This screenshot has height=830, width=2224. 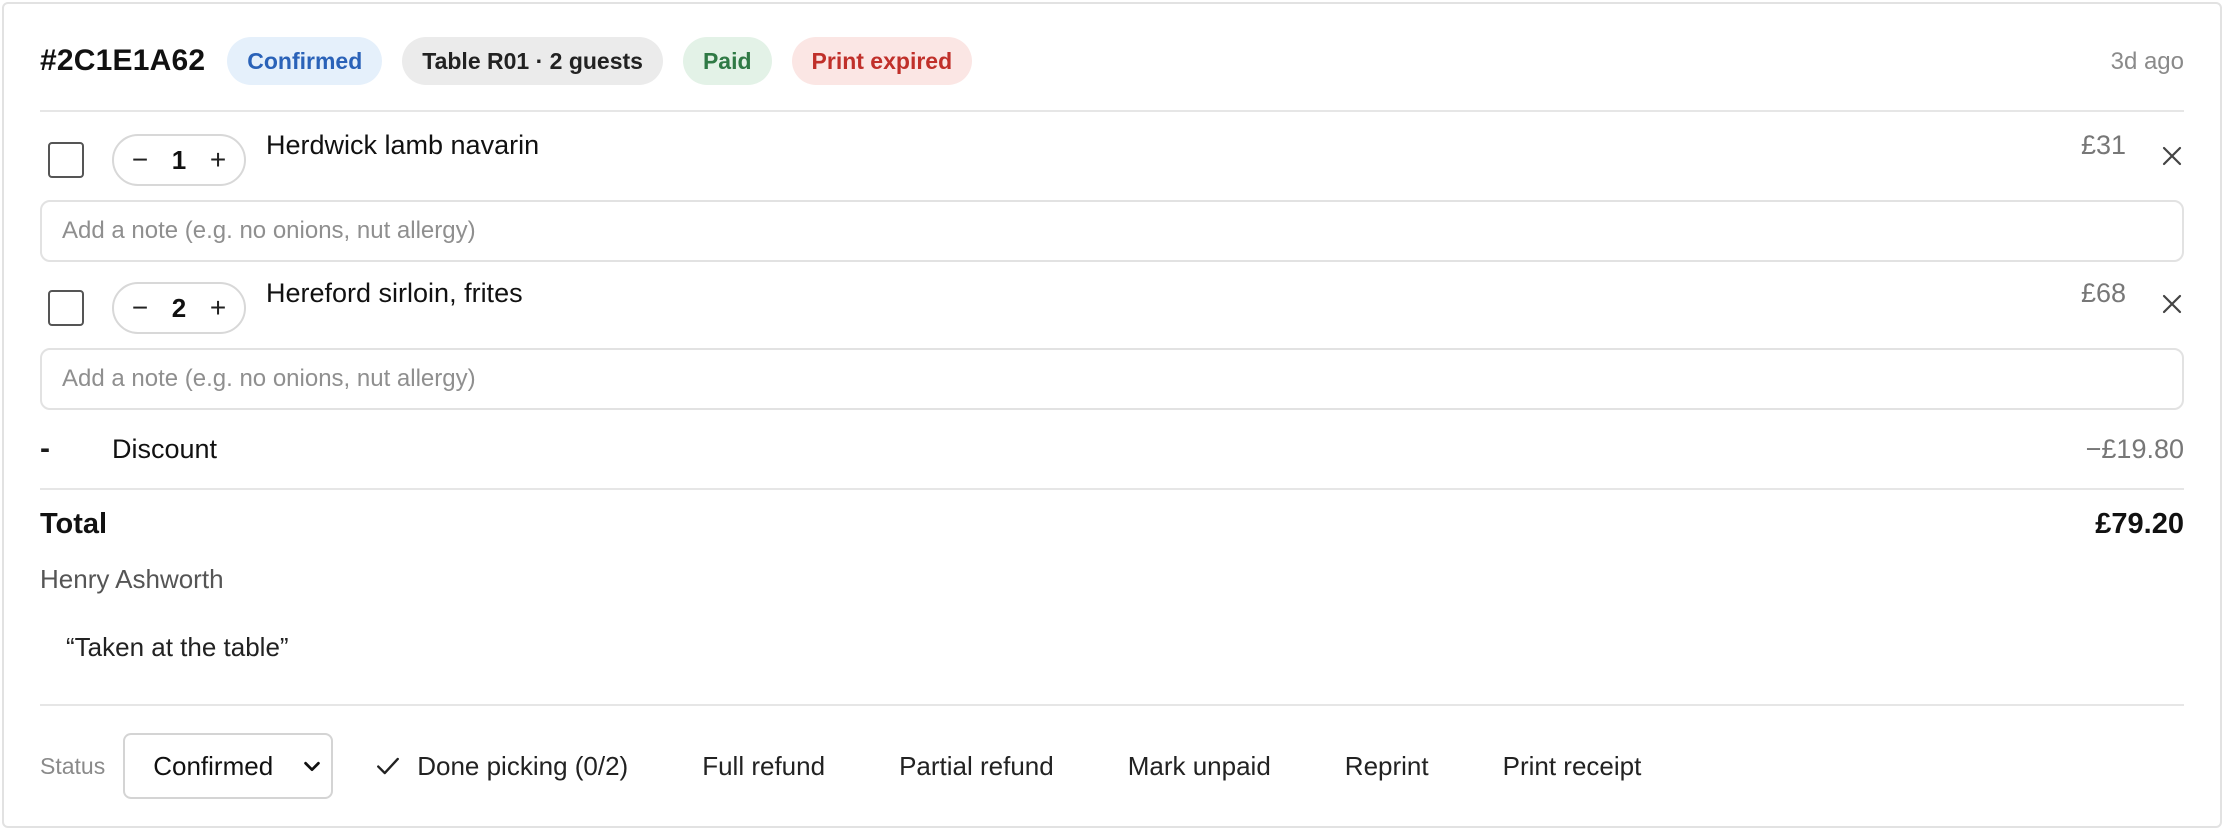 What do you see at coordinates (45, 448) in the screenshot?
I see `discount-sign: -` at bounding box center [45, 448].